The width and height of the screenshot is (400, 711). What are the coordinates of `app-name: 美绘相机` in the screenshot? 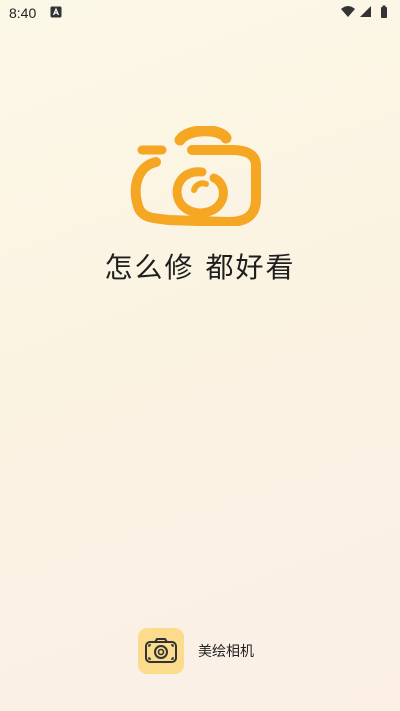 It's located at (226, 652).